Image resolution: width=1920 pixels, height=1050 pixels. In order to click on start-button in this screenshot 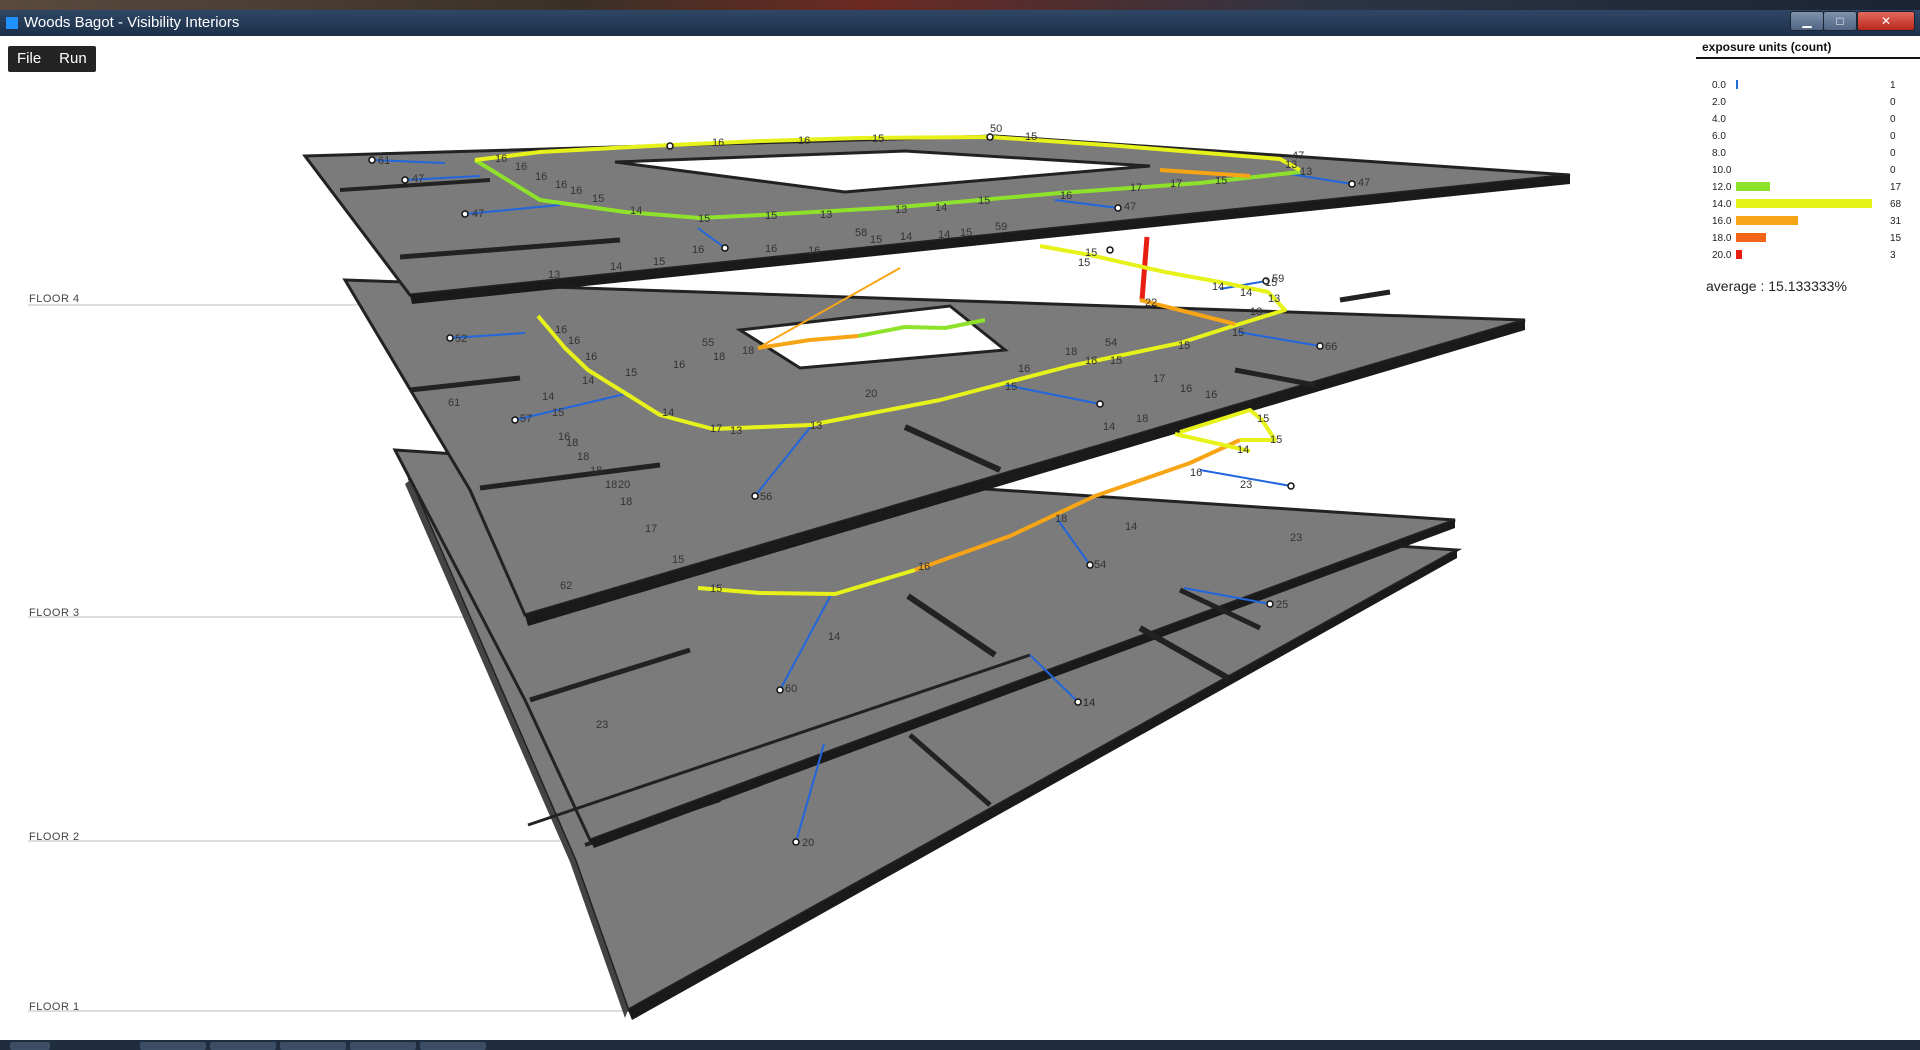, I will do `click(30, 1046)`.